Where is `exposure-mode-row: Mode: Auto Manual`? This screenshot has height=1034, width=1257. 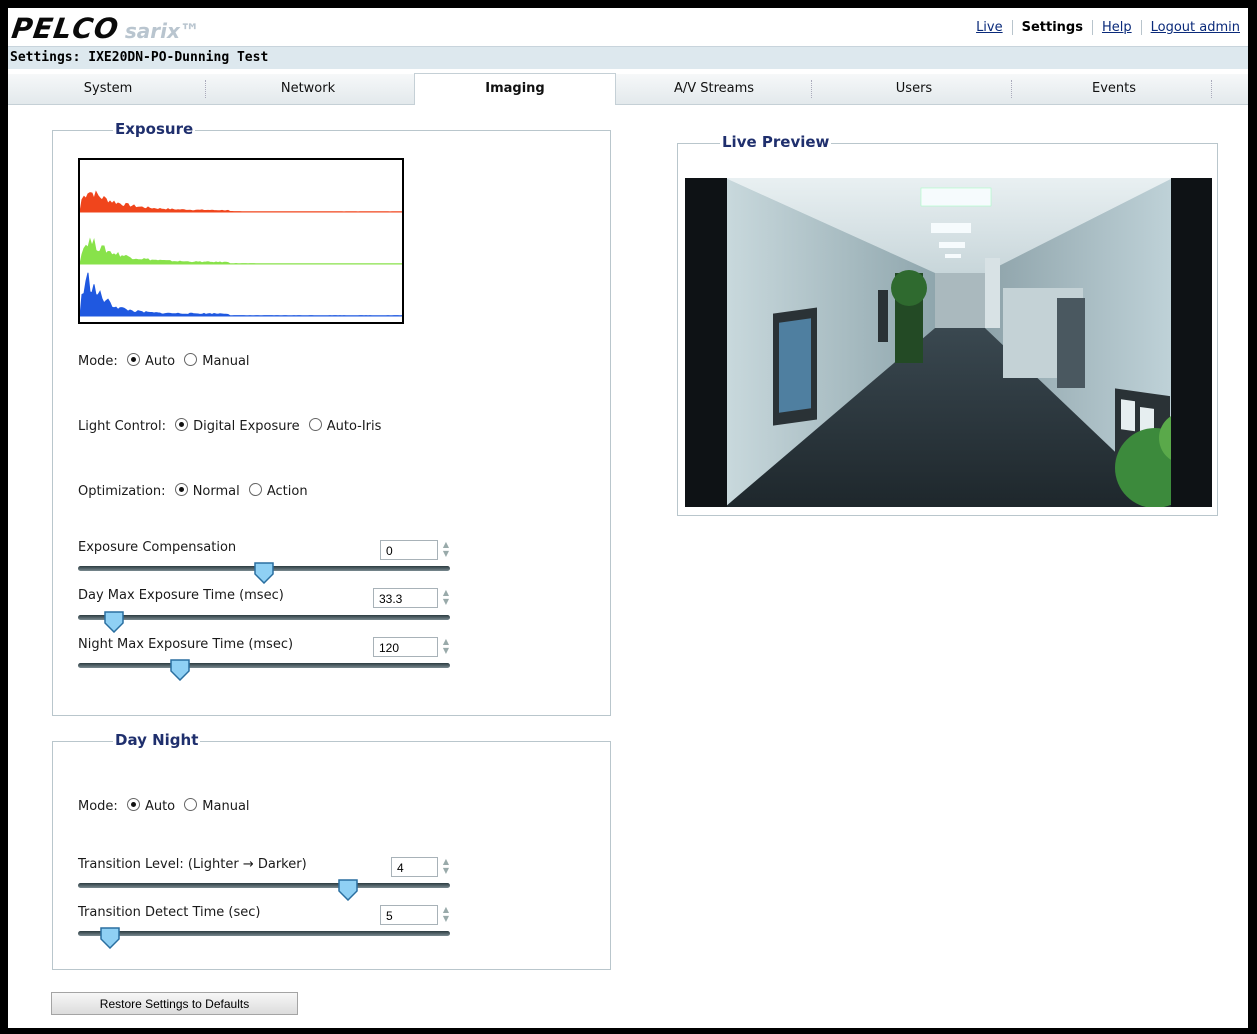 exposure-mode-row: Mode: Auto Manual is located at coordinates (164, 361).